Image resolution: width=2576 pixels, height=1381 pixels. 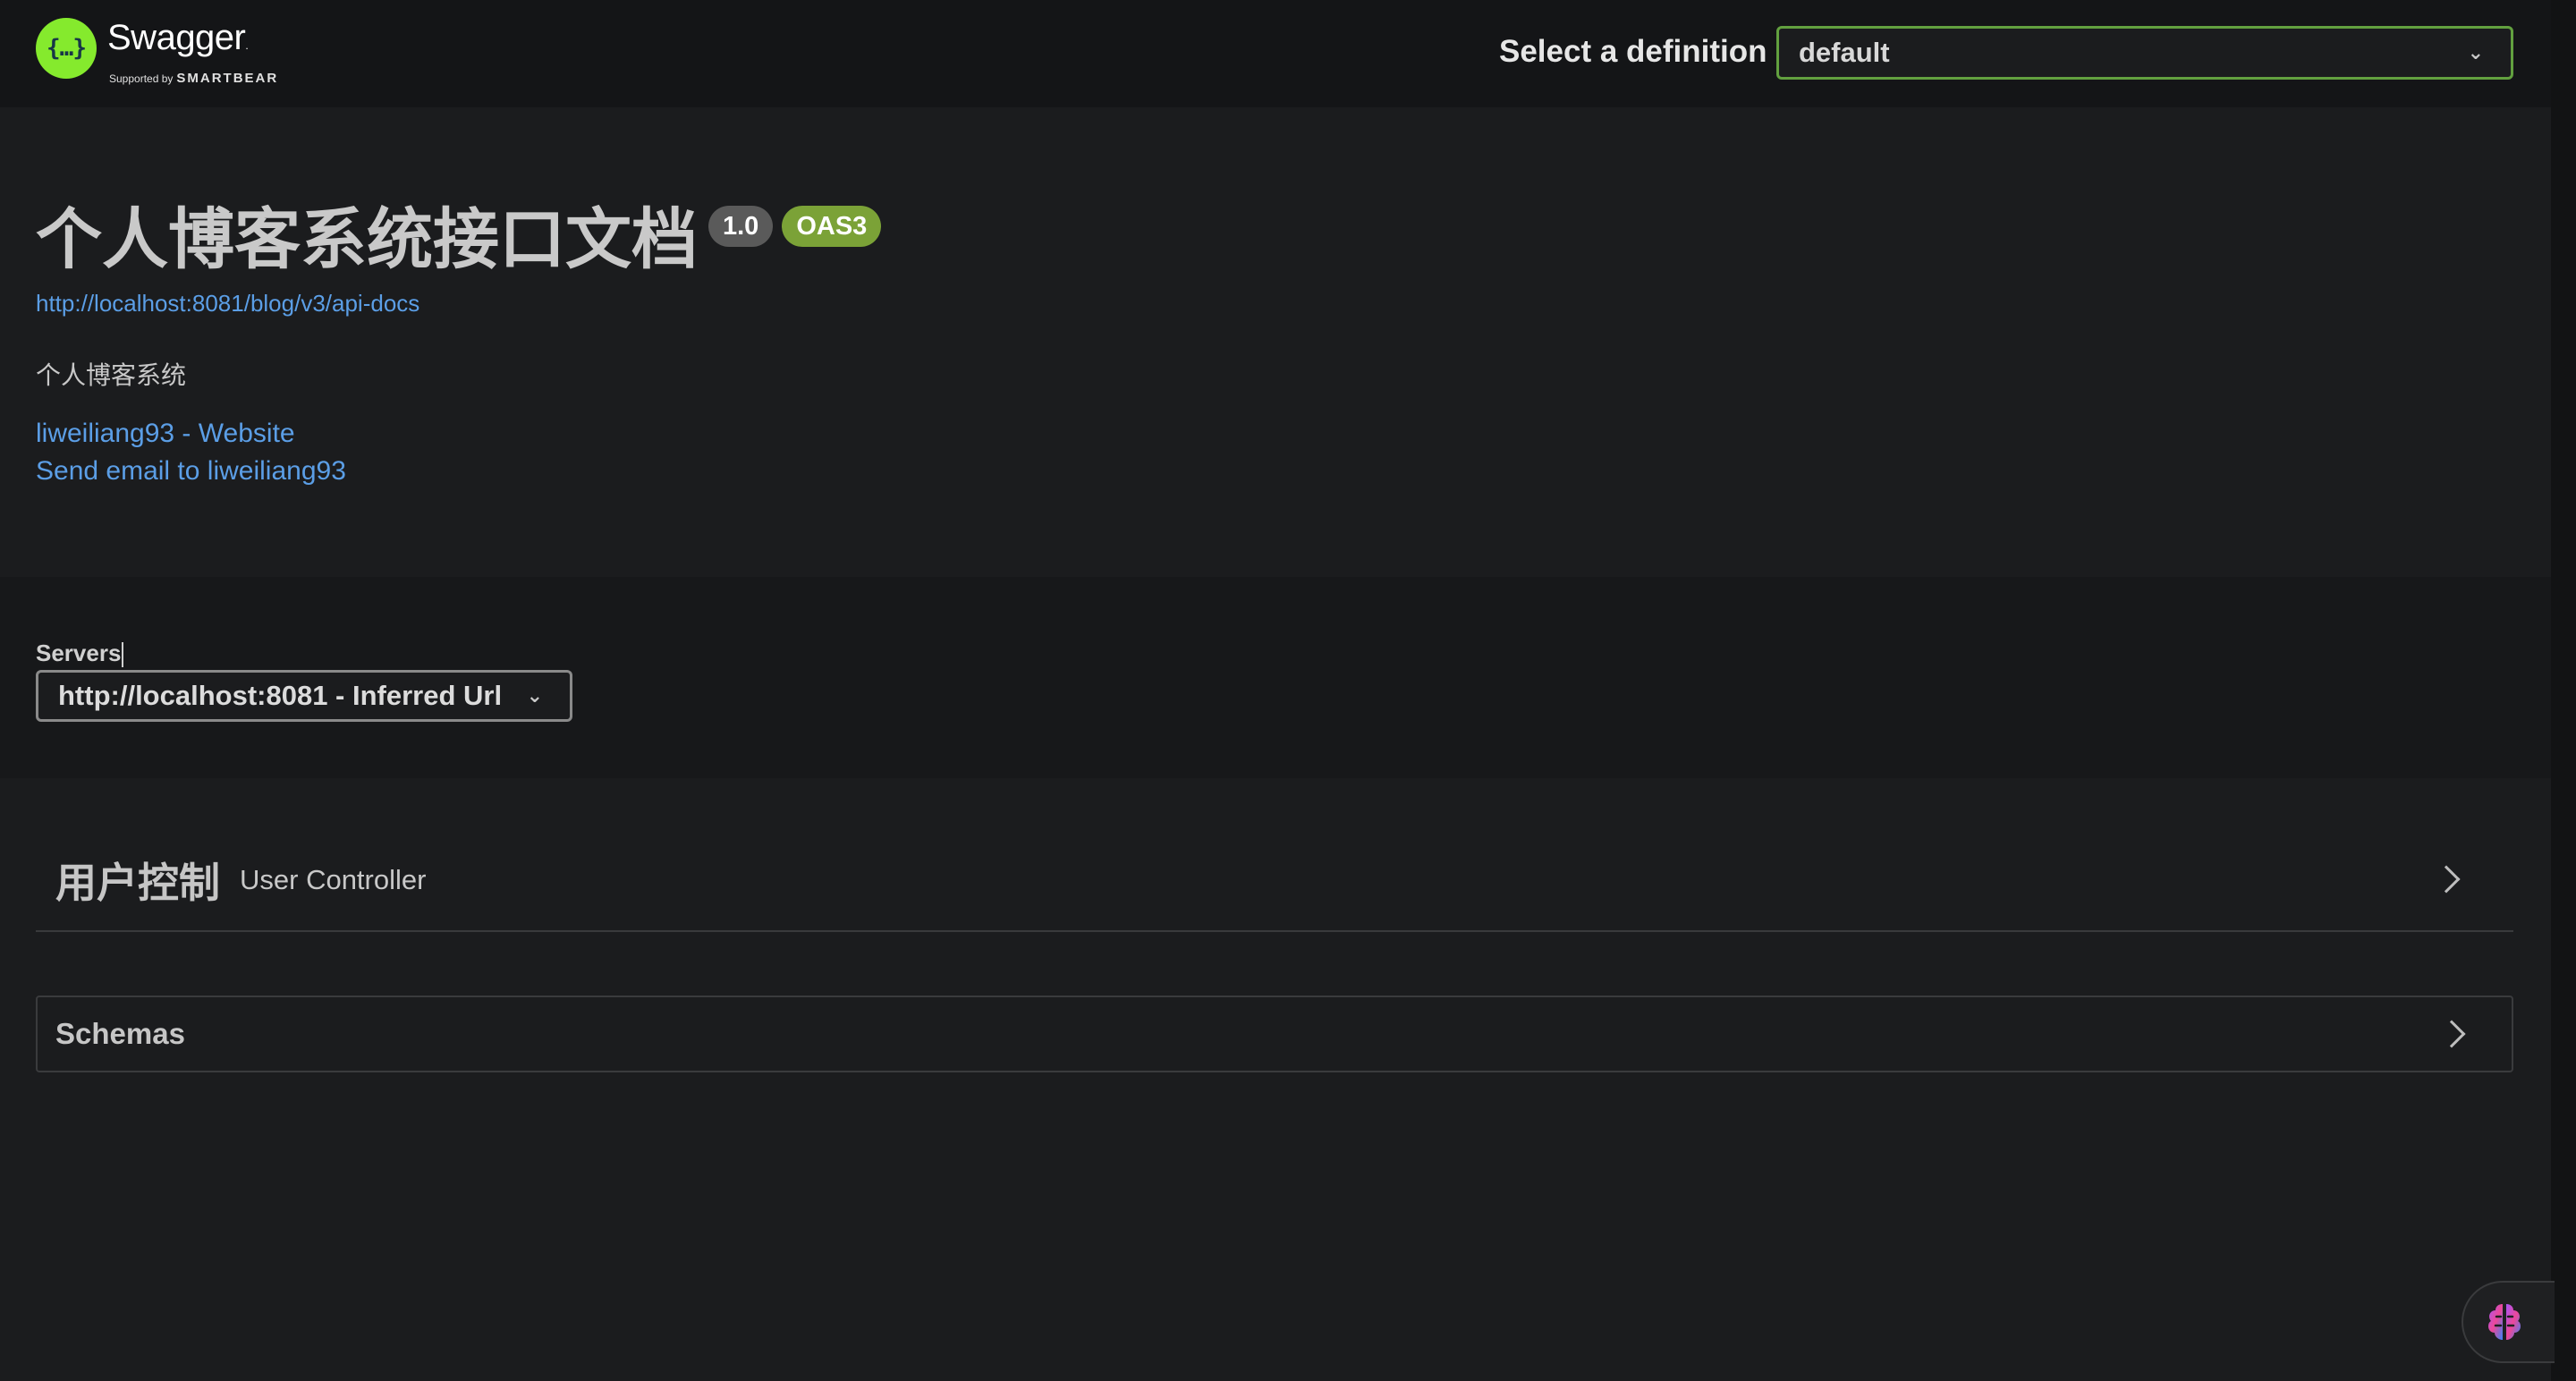 What do you see at coordinates (1274, 881) in the screenshot?
I see `tag-user-controller: 用户控制 User Controller` at bounding box center [1274, 881].